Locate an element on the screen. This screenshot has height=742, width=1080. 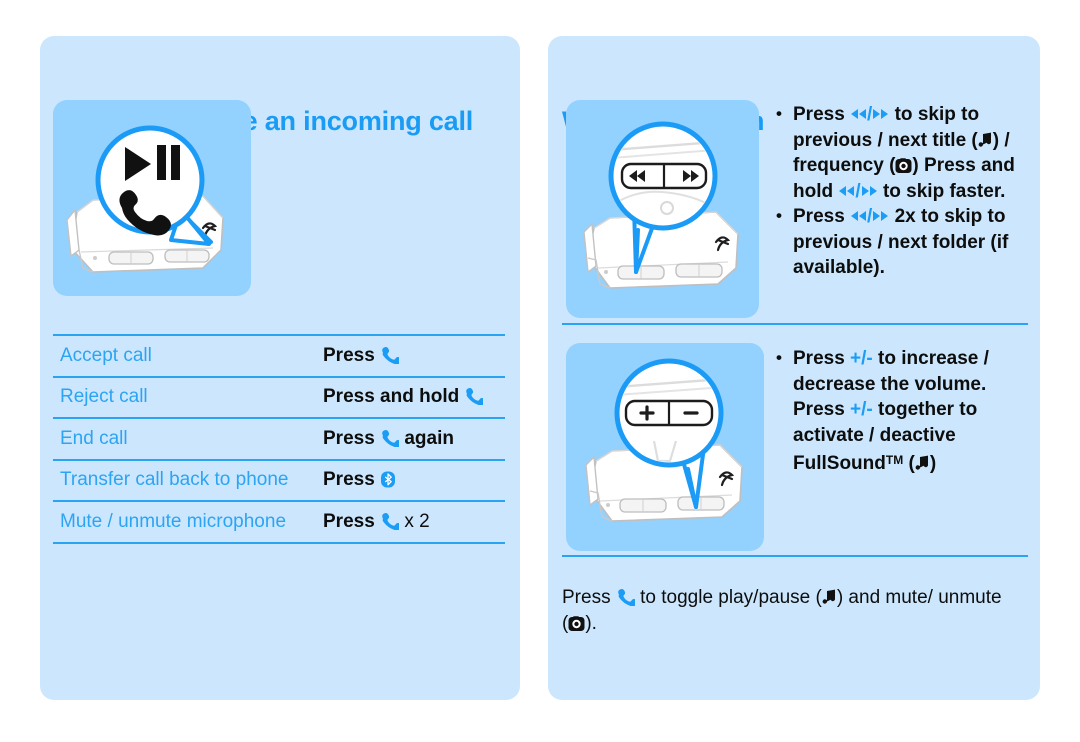
table-row: Reject call Press and hold is located at coordinates (279, 396).